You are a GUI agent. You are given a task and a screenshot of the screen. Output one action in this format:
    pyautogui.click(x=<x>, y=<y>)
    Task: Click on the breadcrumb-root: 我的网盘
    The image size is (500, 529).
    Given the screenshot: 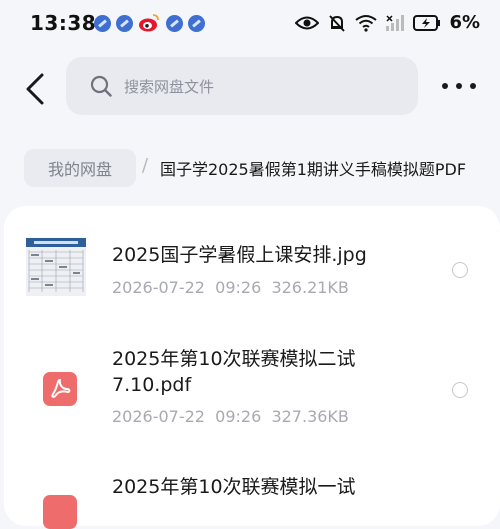 What is the action you would take?
    pyautogui.click(x=80, y=168)
    